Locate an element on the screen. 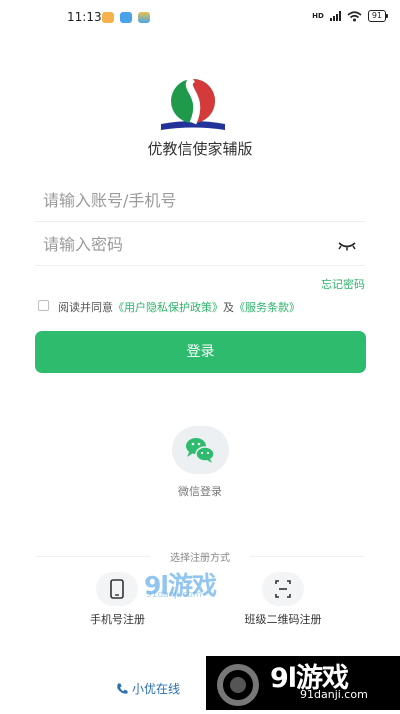 This screenshot has height=714, width=400. forgot-password-link: 忘记密码 is located at coordinates (343, 284).